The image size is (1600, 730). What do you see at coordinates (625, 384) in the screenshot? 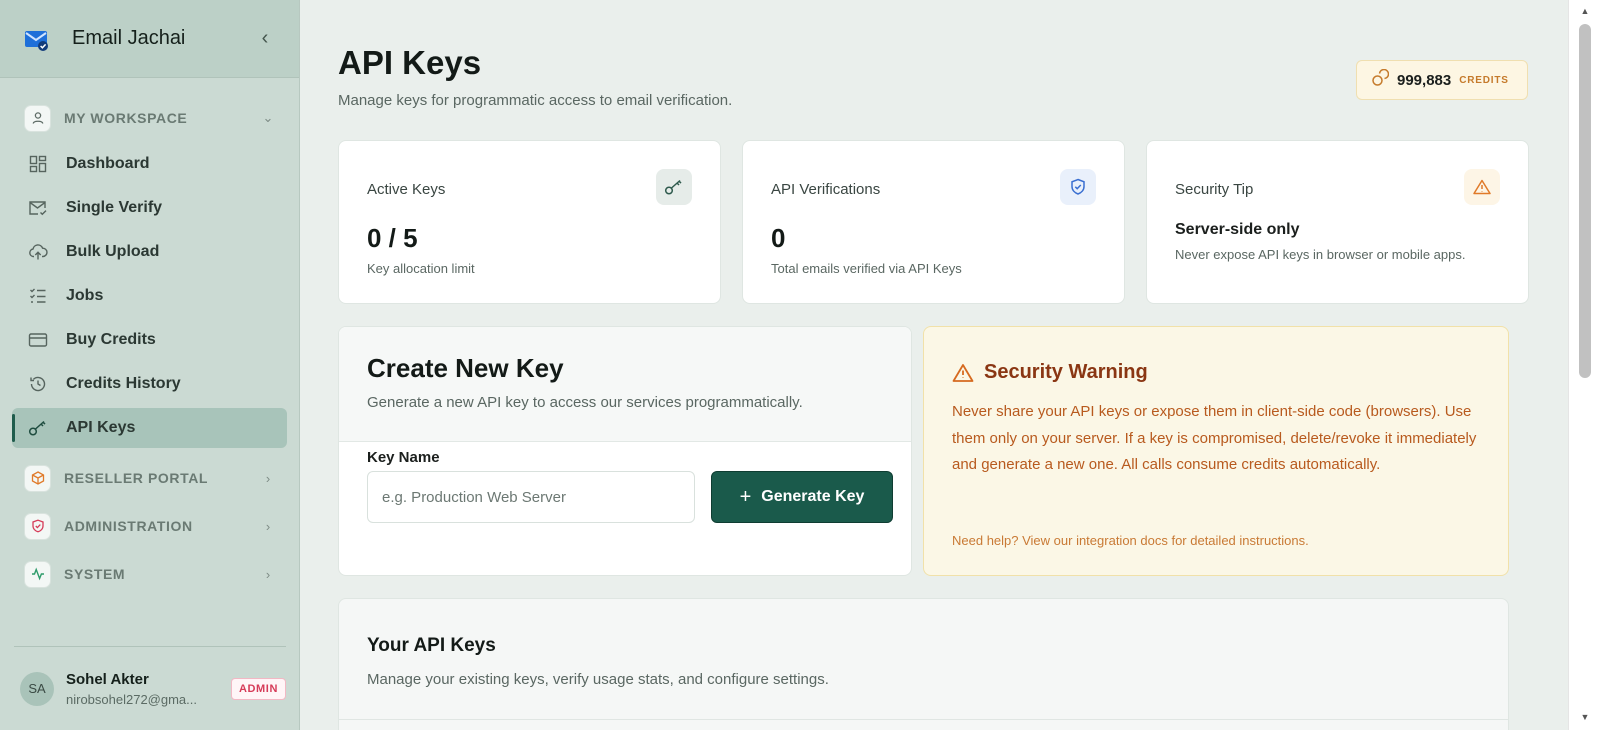
I see `create-key-header` at bounding box center [625, 384].